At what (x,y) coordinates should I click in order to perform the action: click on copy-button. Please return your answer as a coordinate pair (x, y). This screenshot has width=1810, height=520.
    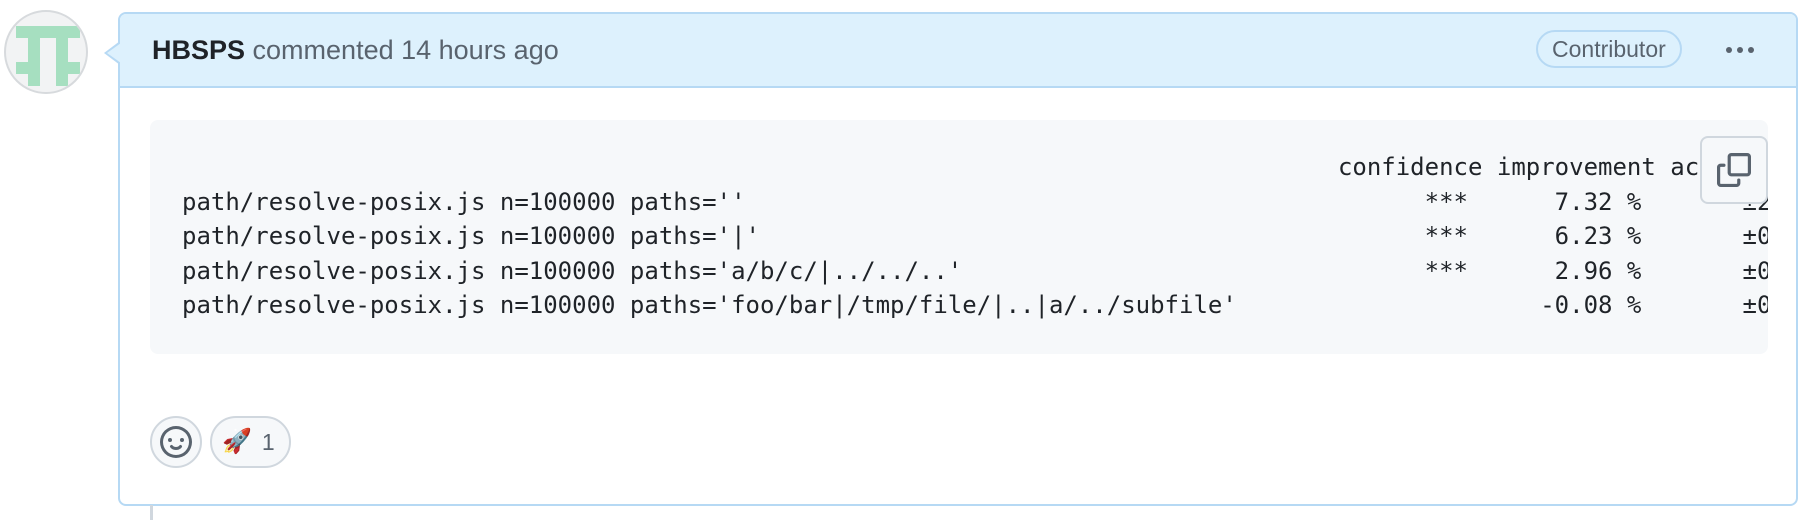
    Looking at the image, I should click on (1734, 170).